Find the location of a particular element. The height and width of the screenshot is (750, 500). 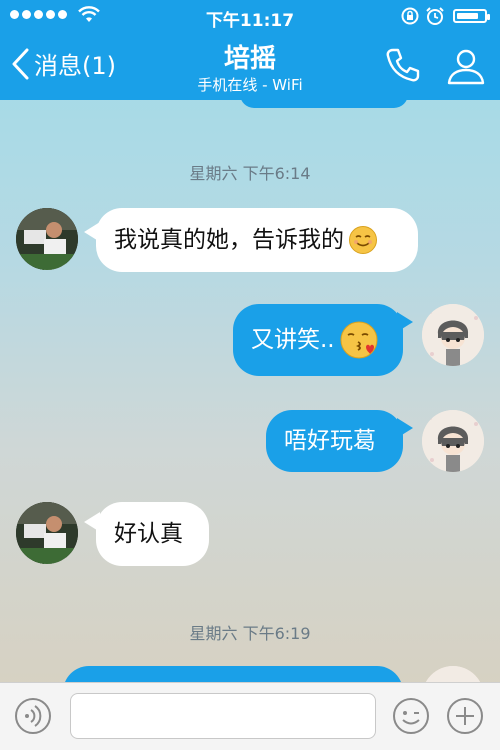

timestamp: 星期六 下午6:14 is located at coordinates (250, 173).